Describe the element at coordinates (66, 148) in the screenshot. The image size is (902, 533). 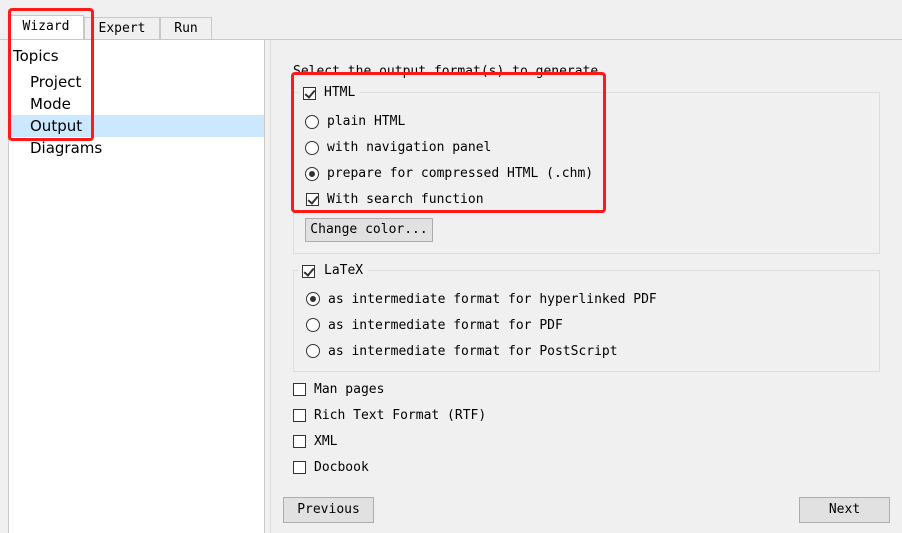
I see `tree-item-diagrams: Diagrams` at that location.